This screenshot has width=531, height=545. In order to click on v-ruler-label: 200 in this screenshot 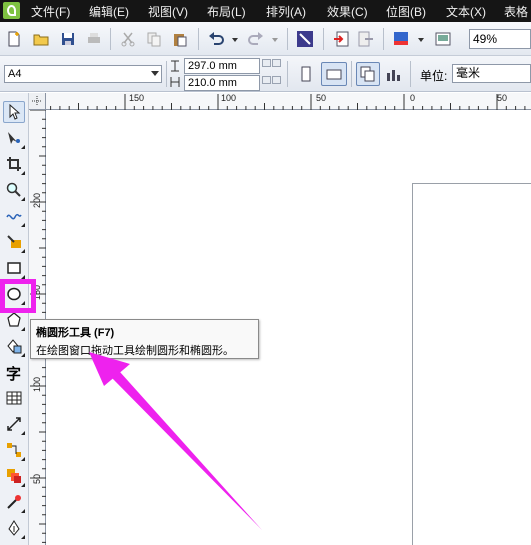, I will do `click(37, 200)`.